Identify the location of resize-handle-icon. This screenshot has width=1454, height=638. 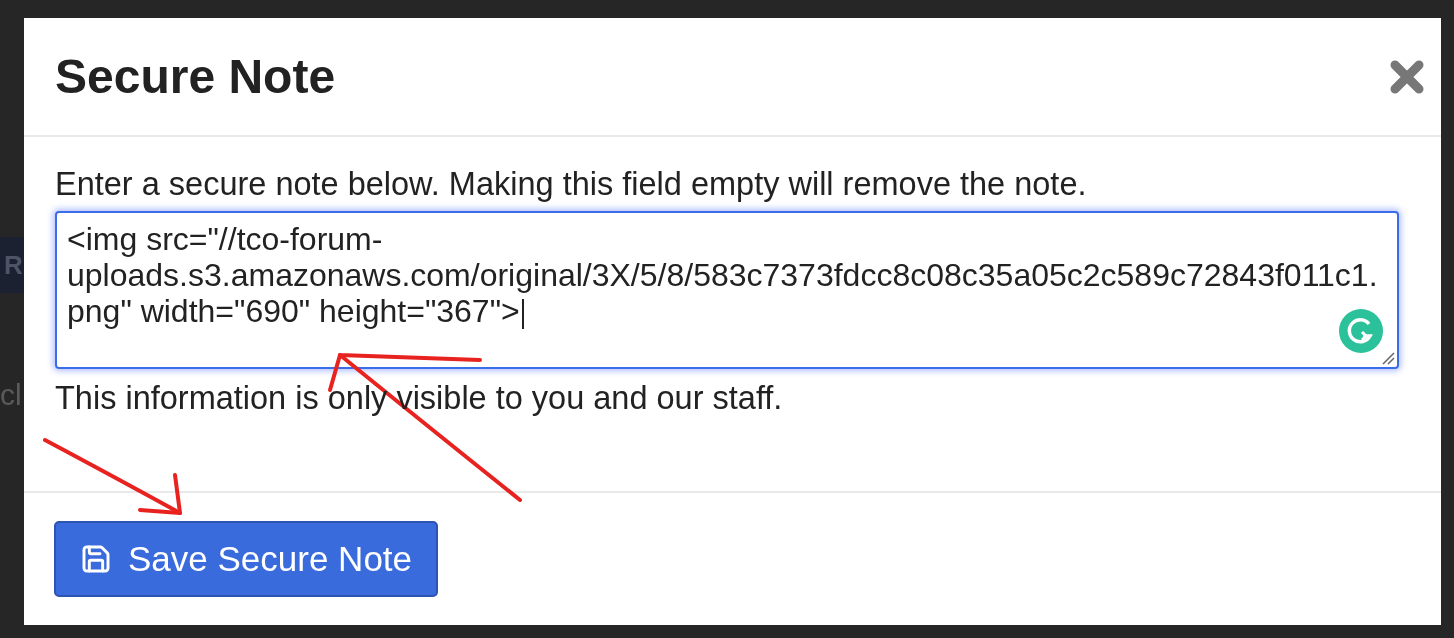
(1388, 358).